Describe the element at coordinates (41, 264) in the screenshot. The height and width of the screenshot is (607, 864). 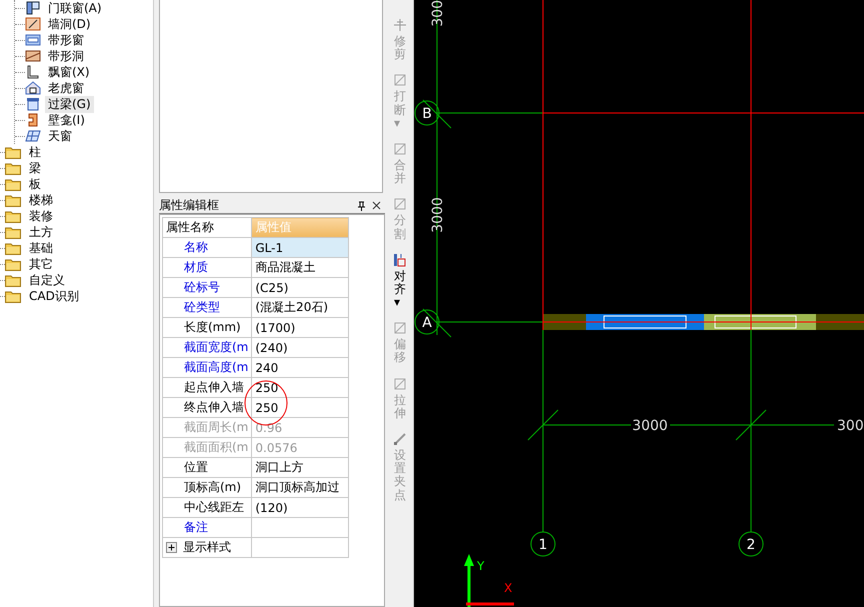
I see `tree-item: 其它` at that location.